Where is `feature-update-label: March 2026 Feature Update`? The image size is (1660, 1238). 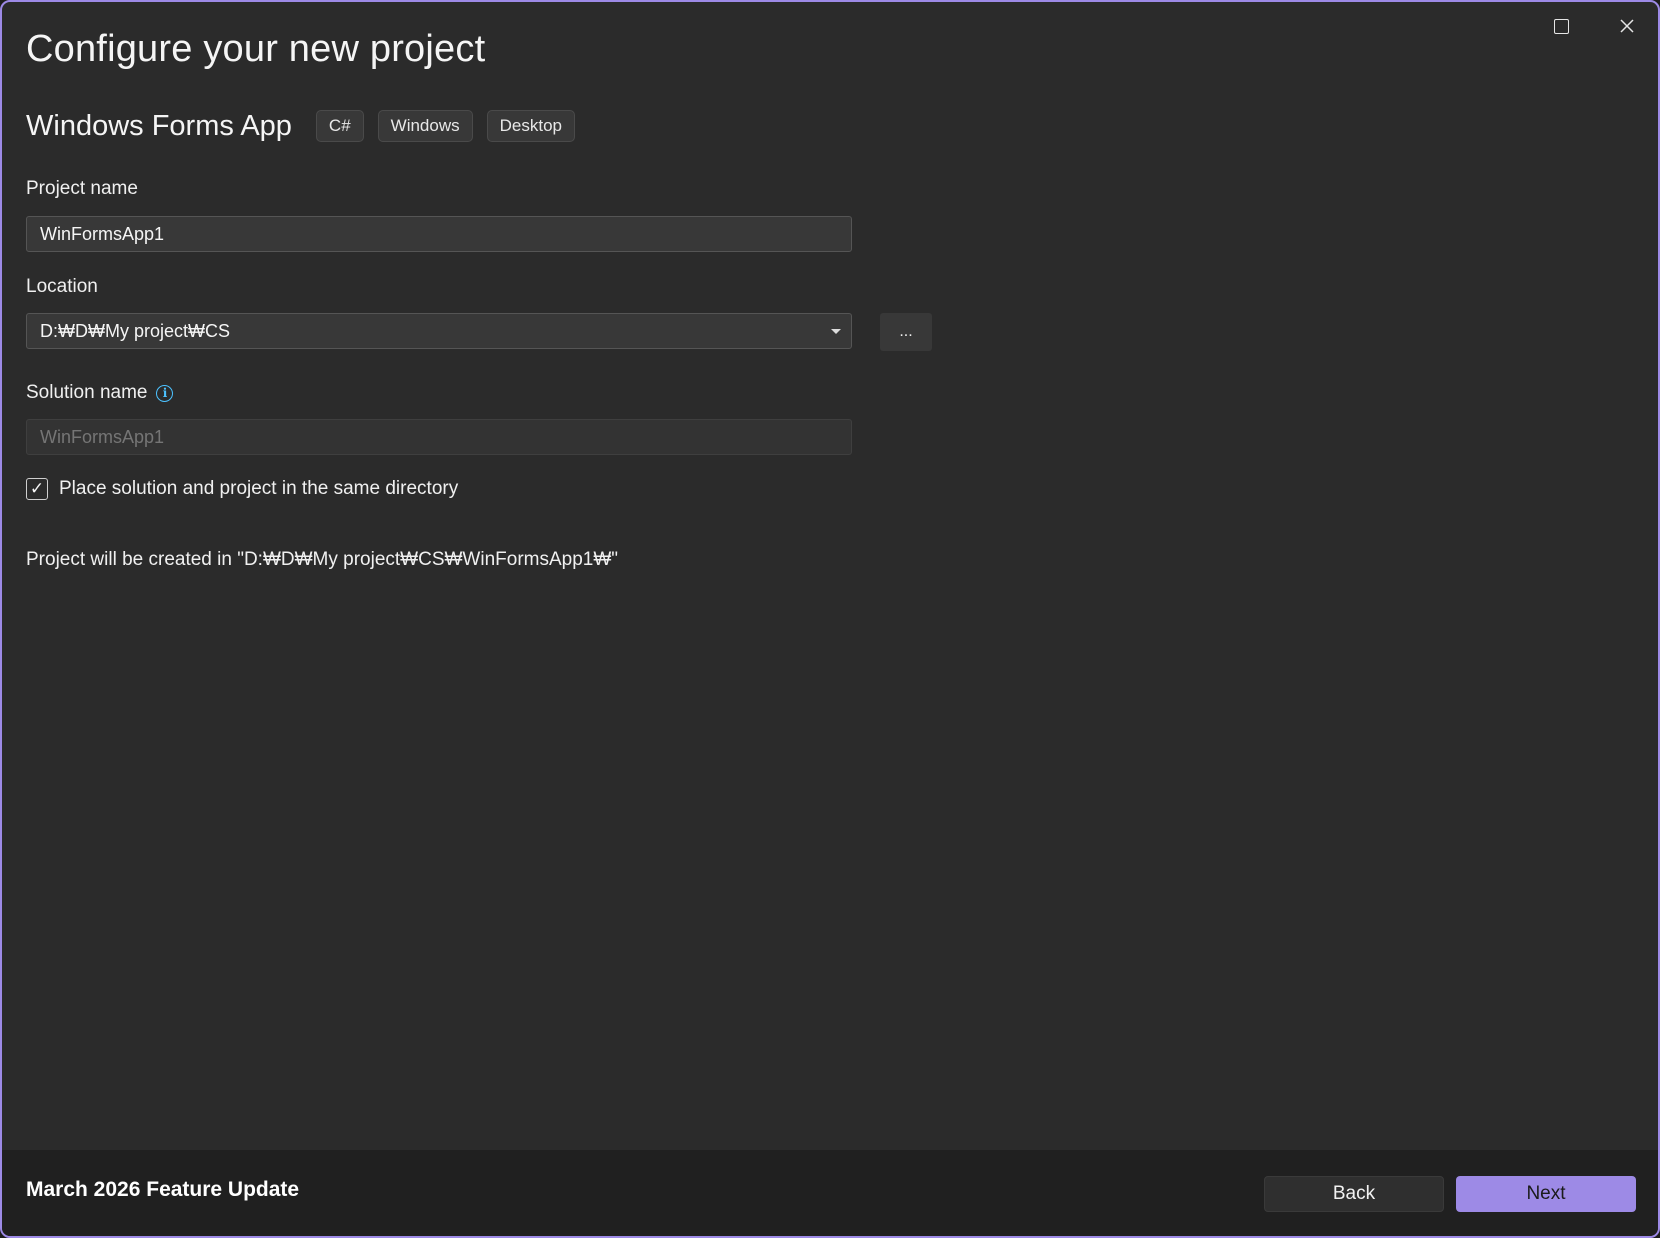
feature-update-label: March 2026 Feature Update is located at coordinates (163, 1189).